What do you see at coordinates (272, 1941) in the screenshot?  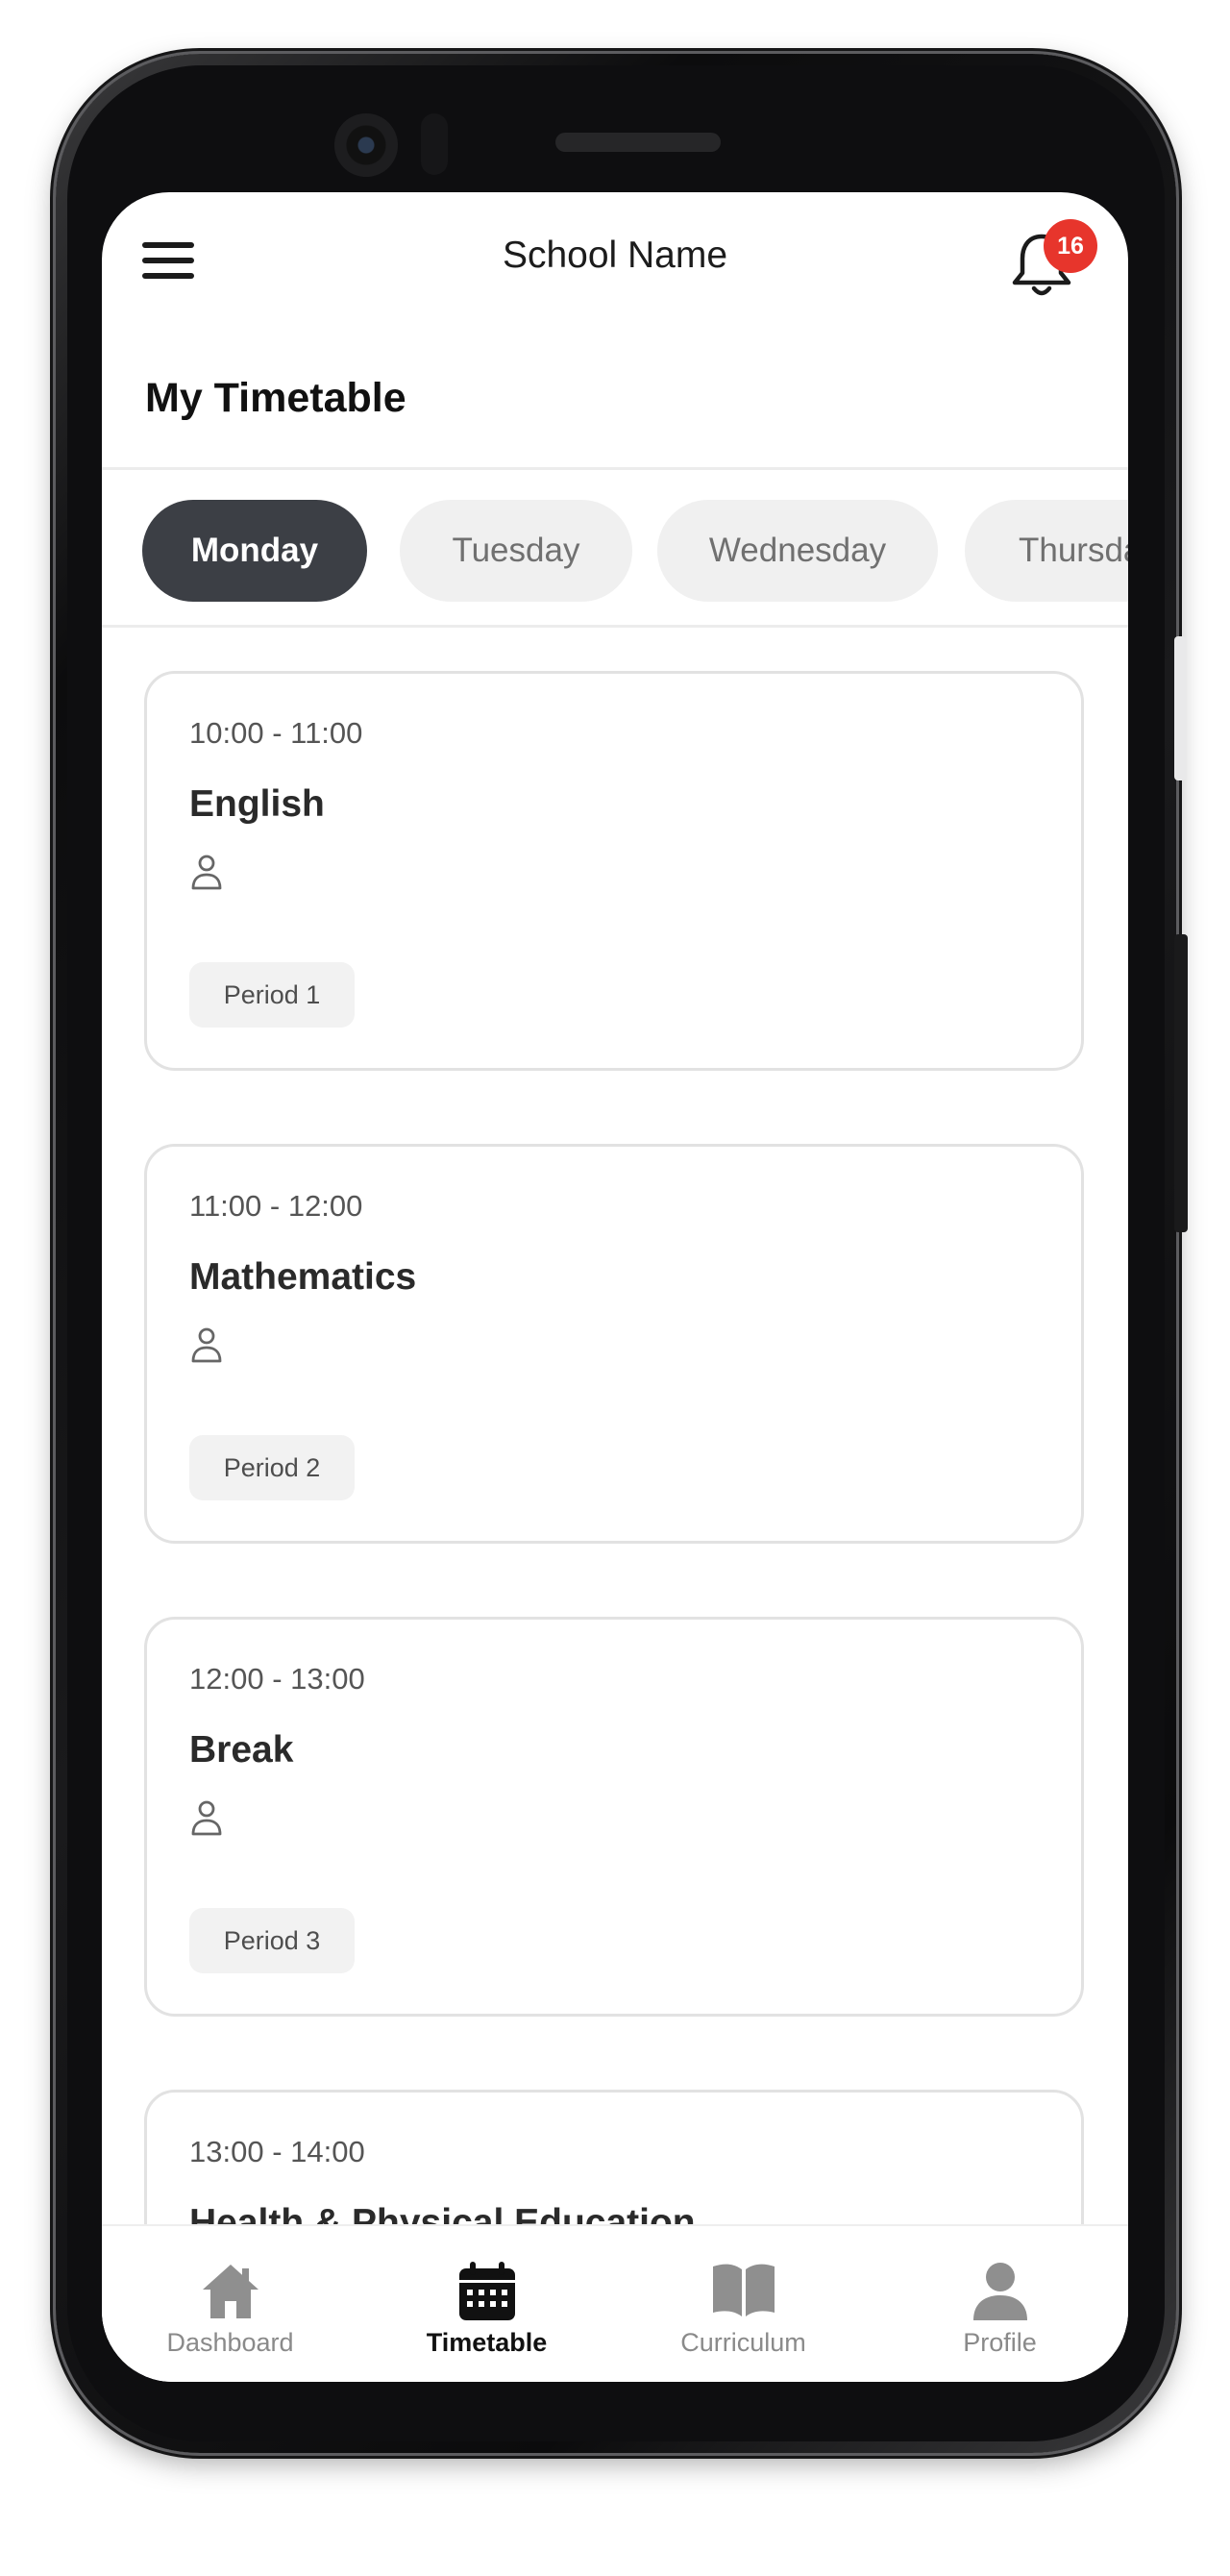 I see `period-badge: Period 3` at bounding box center [272, 1941].